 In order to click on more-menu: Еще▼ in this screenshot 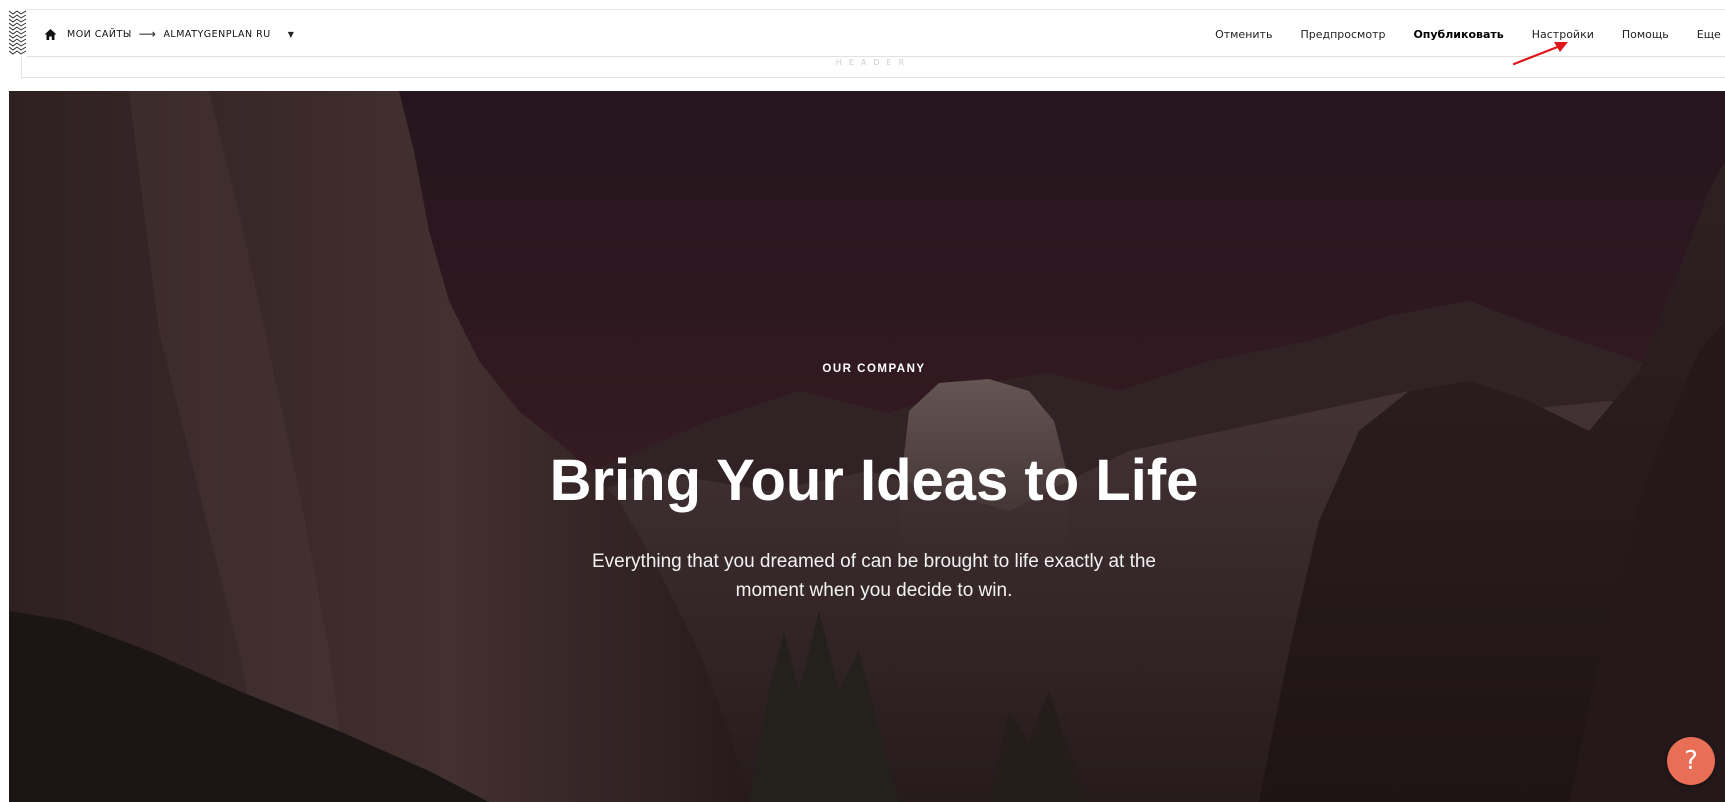, I will do `click(1711, 34)`.